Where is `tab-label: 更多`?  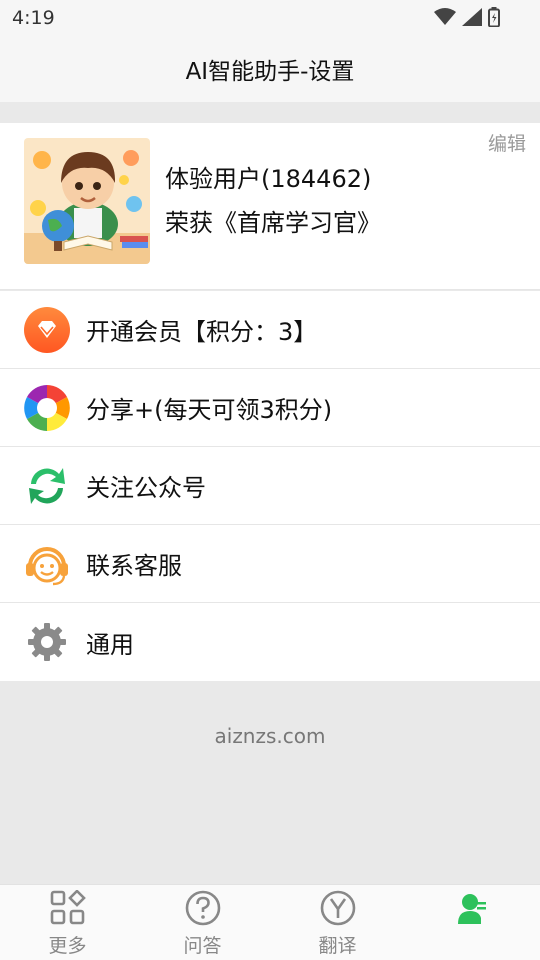 tab-label: 更多 is located at coordinates (67, 946).